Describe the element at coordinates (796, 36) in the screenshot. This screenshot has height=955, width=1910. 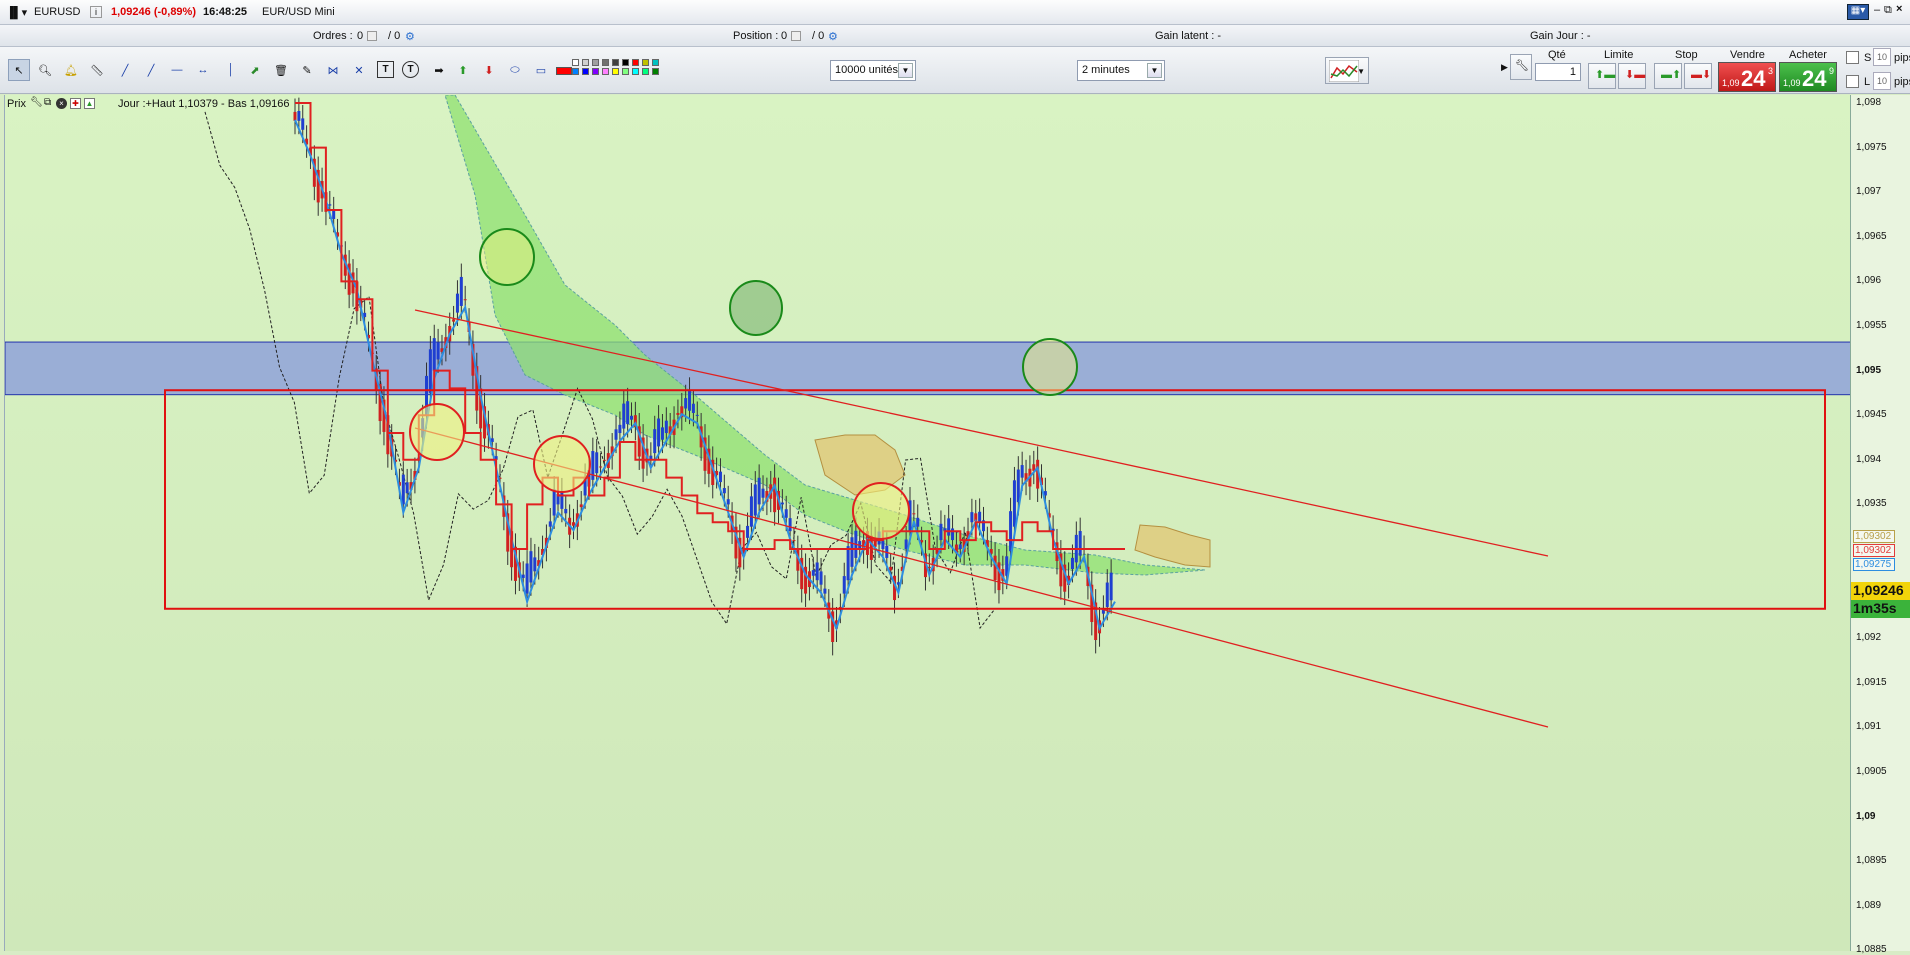
I see `close-position-icon` at that location.